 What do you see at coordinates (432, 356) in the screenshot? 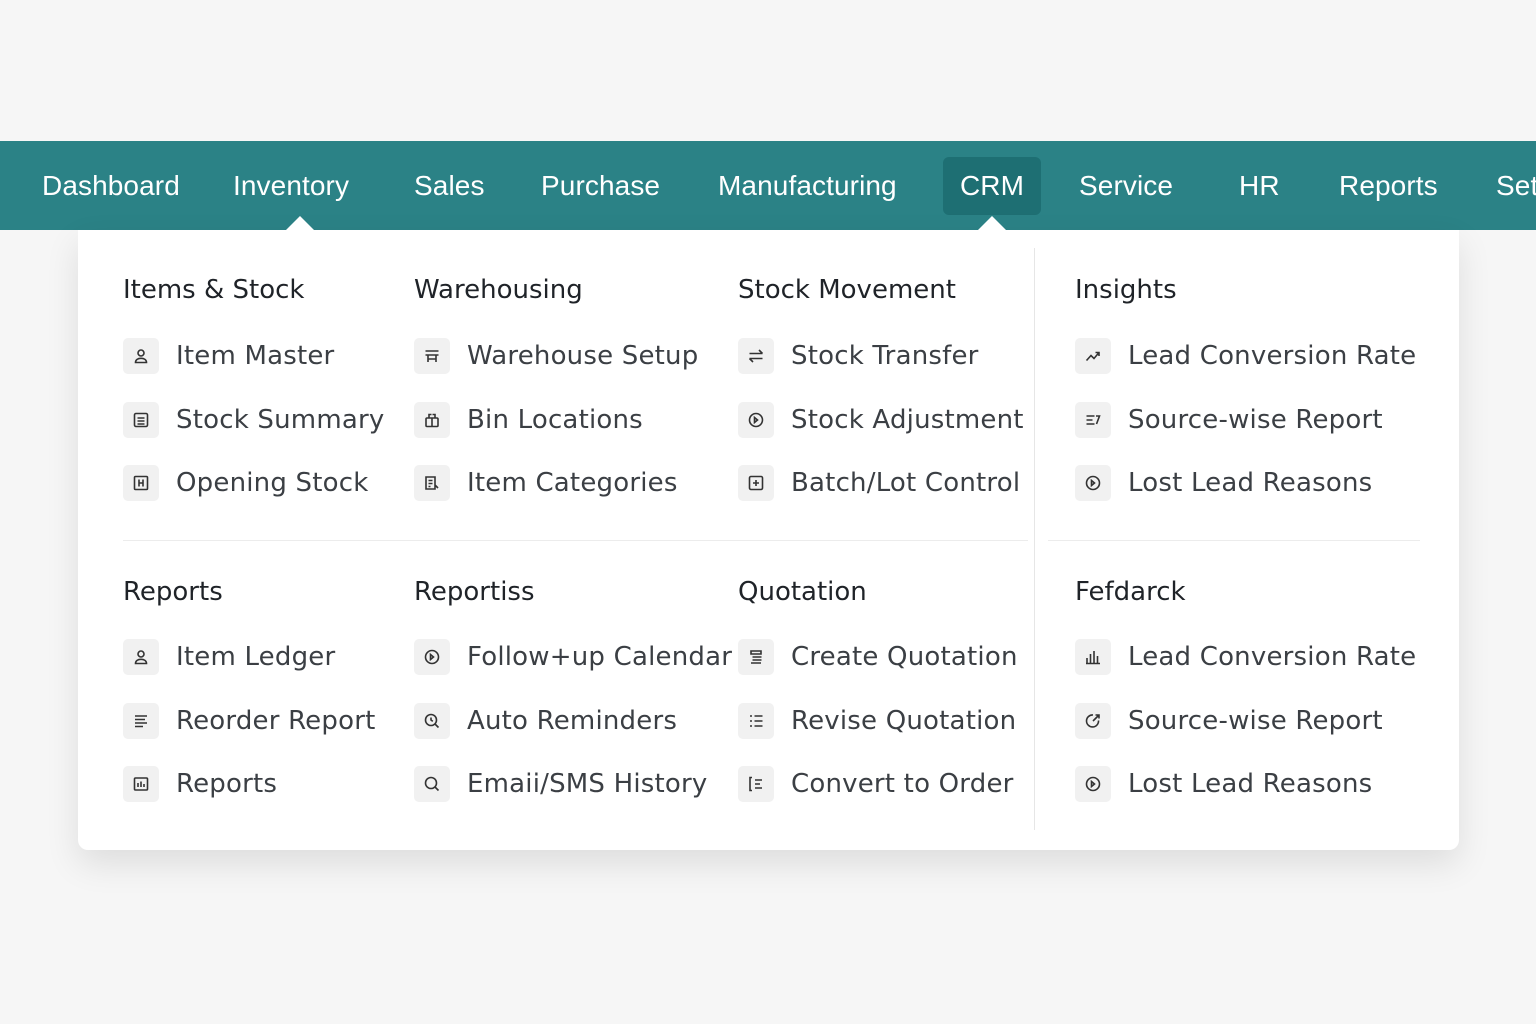
I see `warehouse-icon` at bounding box center [432, 356].